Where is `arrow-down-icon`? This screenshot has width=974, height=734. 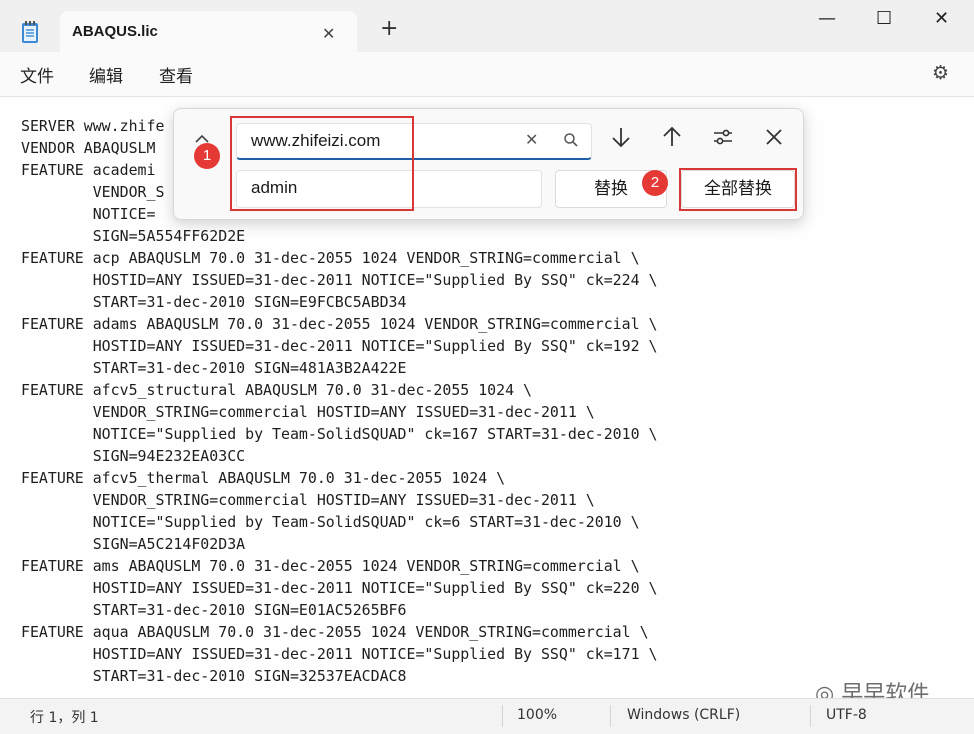
arrow-down-icon is located at coordinates (621, 137).